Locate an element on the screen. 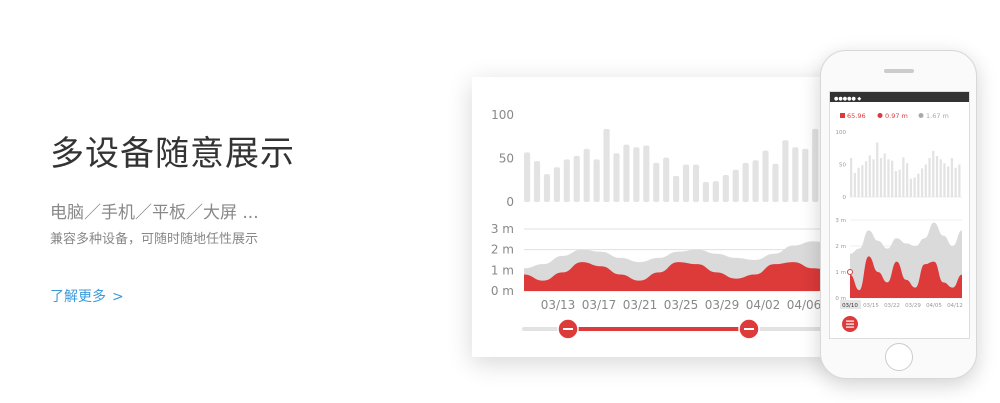 The image size is (1000, 403). area-xtick-label: 03/13 is located at coordinates (558, 305).